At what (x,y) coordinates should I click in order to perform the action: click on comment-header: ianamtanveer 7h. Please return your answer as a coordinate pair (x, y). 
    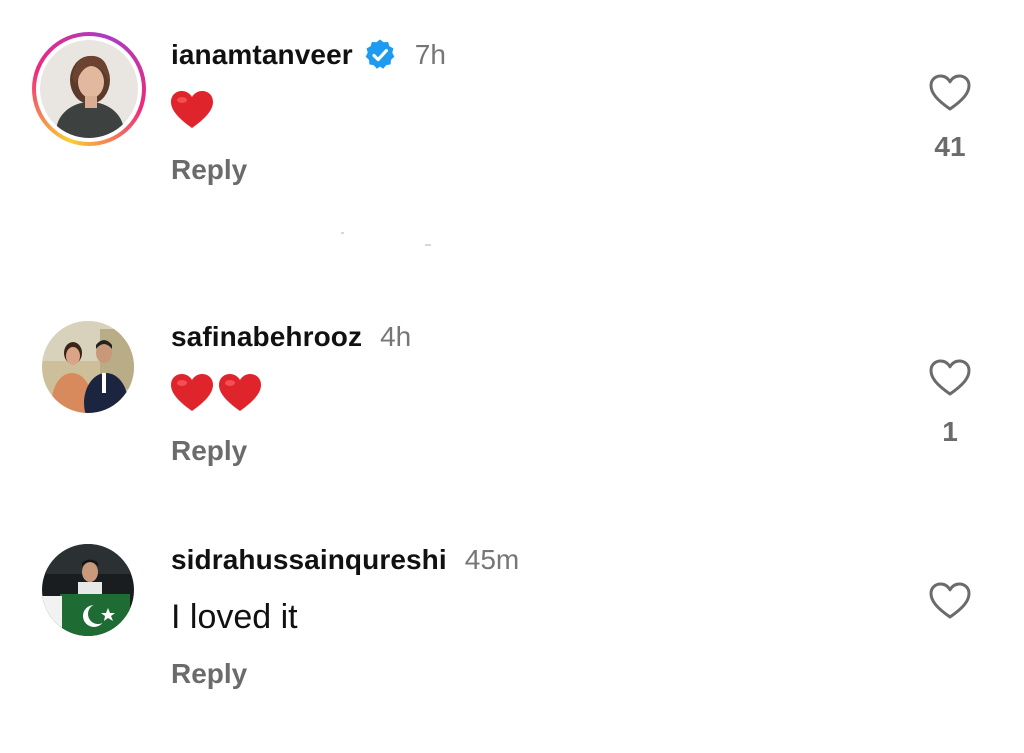
    Looking at the image, I should click on (308, 55).